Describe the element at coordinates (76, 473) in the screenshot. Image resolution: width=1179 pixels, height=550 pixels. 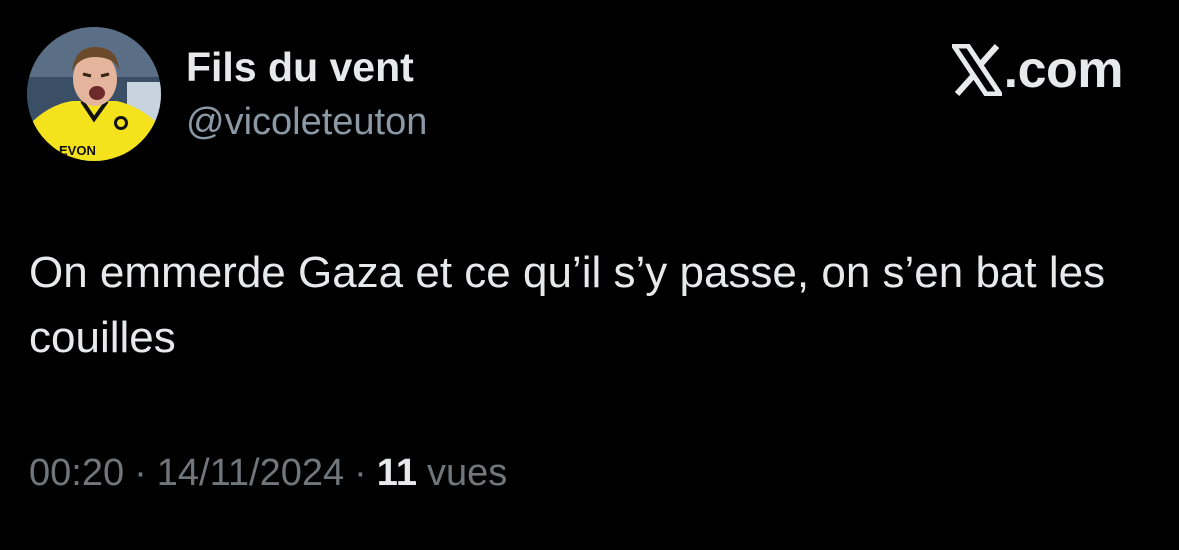
I see `tweet-time: 00:20` at that location.